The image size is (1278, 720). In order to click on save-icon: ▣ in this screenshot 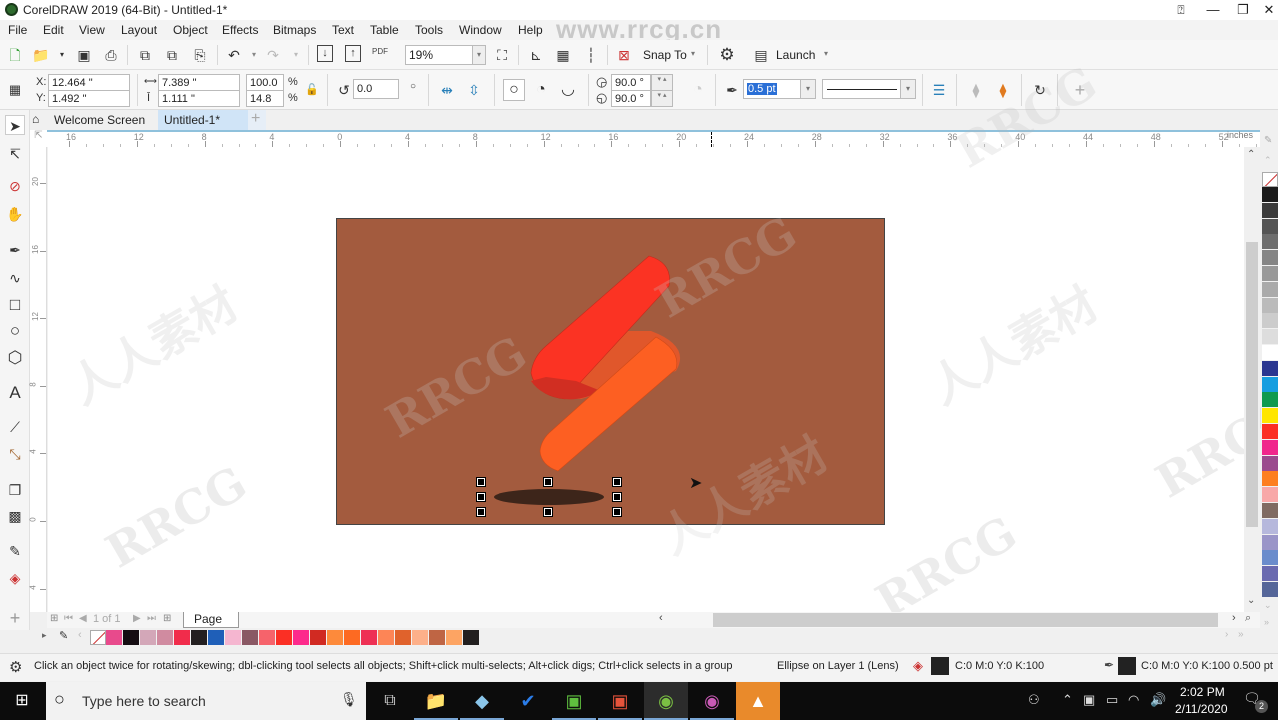, I will do `click(84, 55)`.